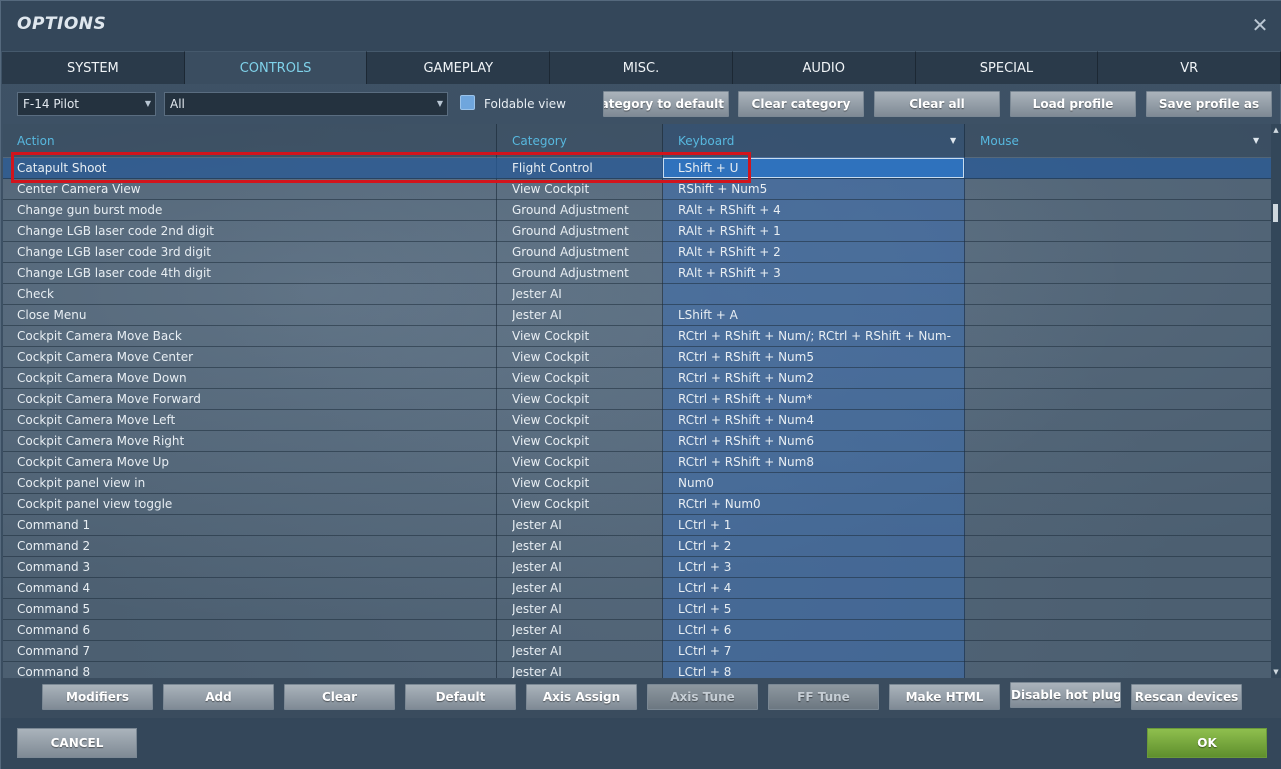 The width and height of the screenshot is (1281, 769). I want to click on action-cell: Cockpit Camera Move Forward, so click(109, 399).